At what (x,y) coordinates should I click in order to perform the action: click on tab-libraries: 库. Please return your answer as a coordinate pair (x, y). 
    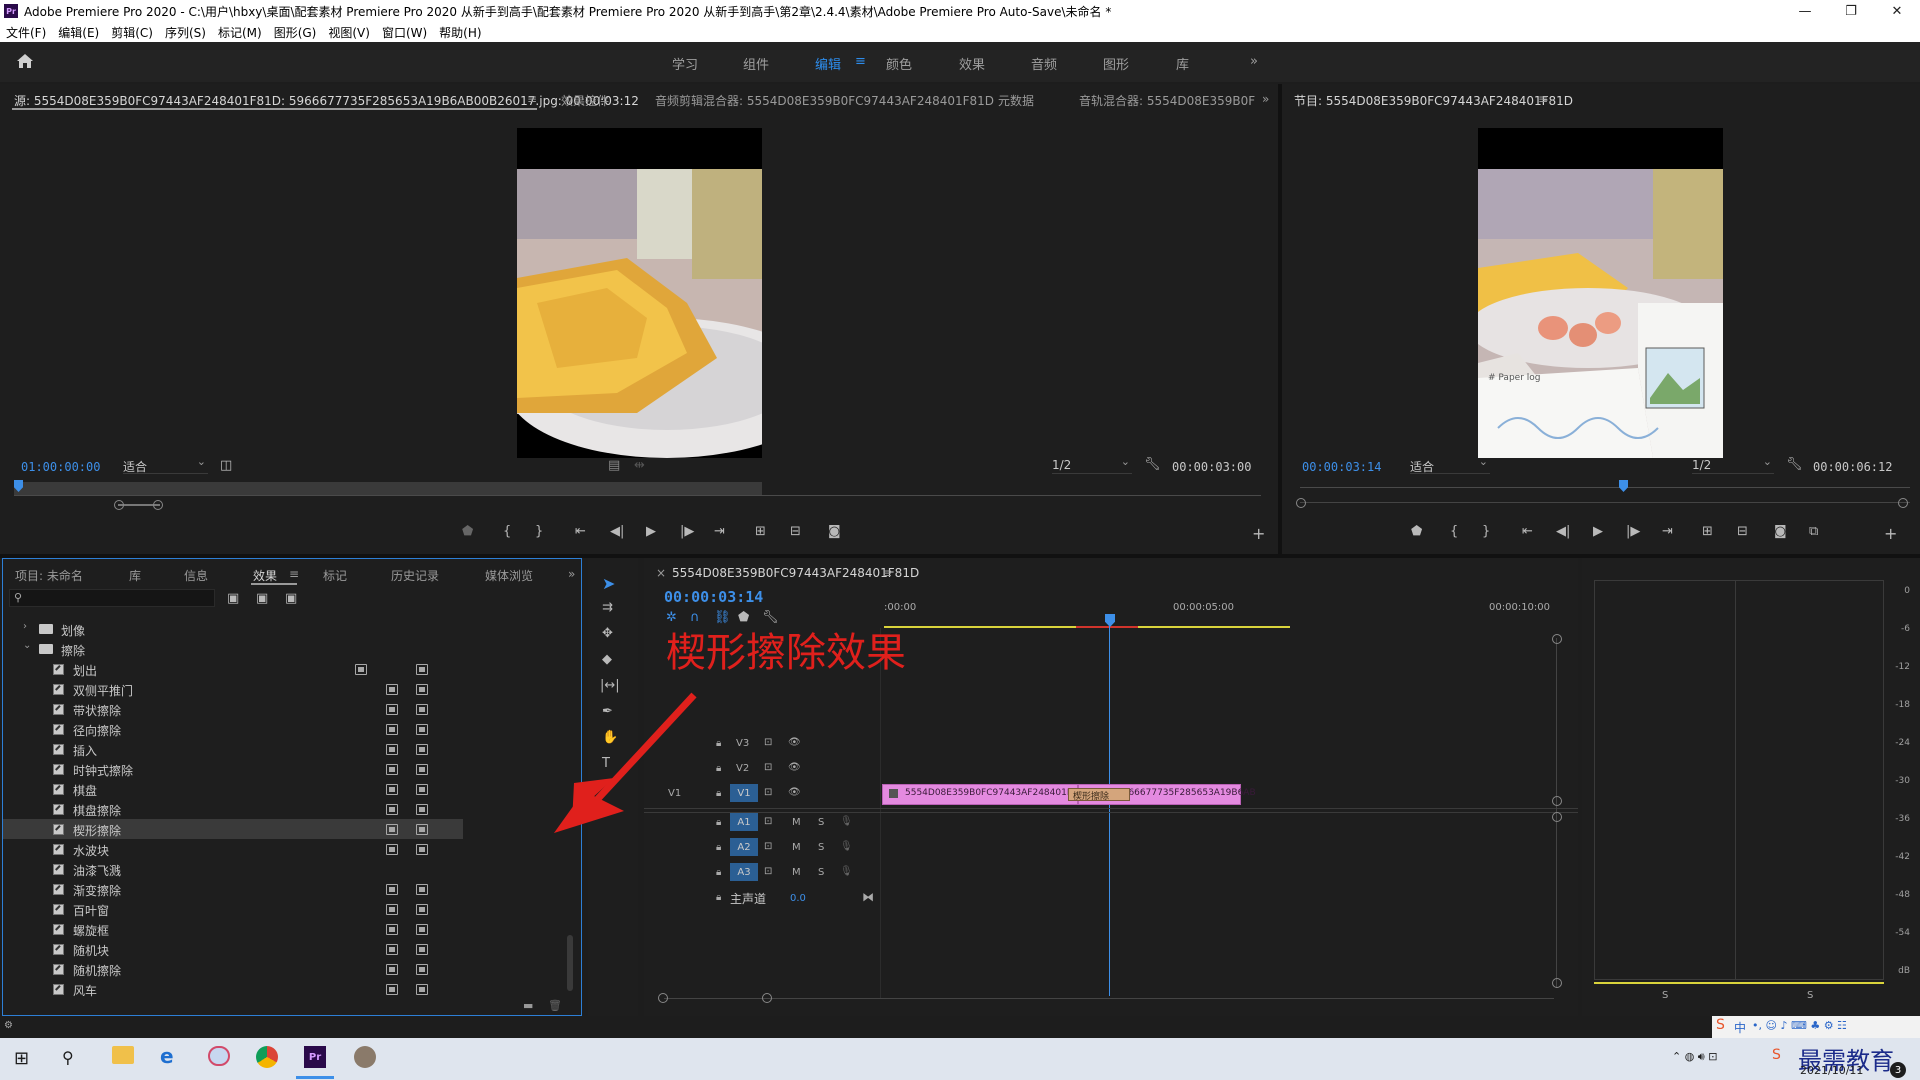
    Looking at the image, I should click on (135, 575).